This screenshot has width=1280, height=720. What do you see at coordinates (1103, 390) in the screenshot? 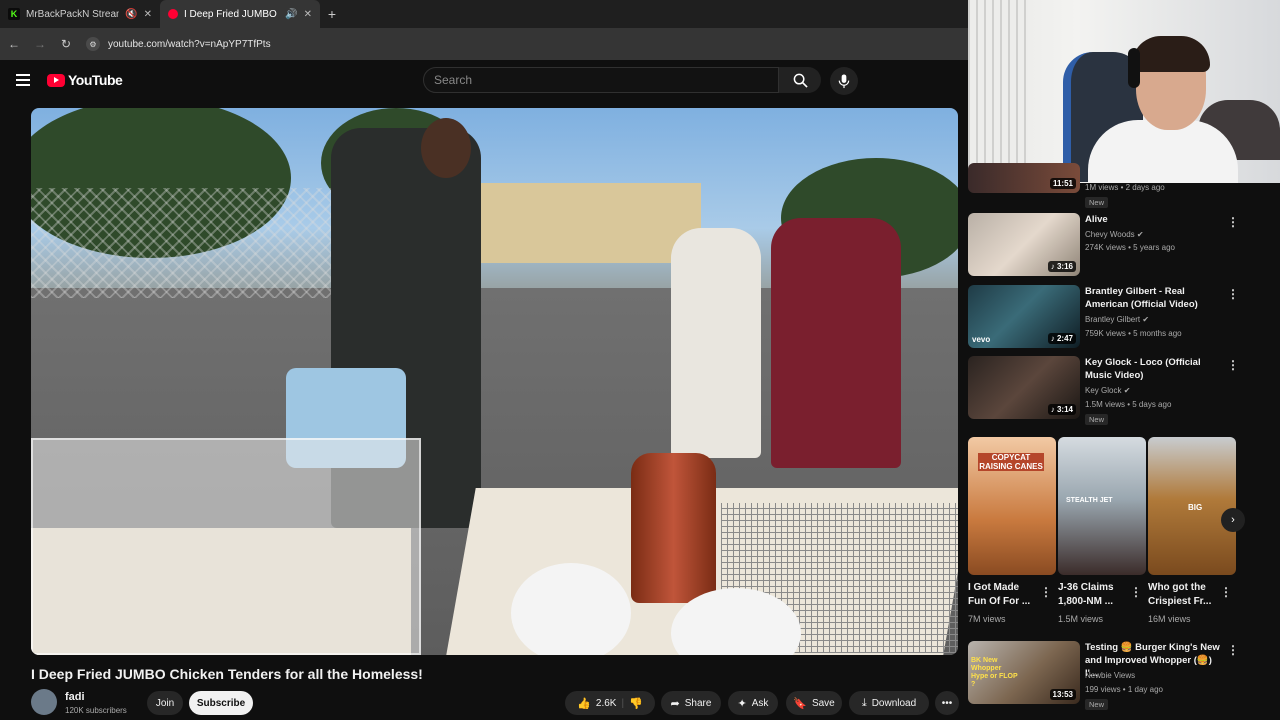
I see `channel-text: Key Glock` at bounding box center [1103, 390].